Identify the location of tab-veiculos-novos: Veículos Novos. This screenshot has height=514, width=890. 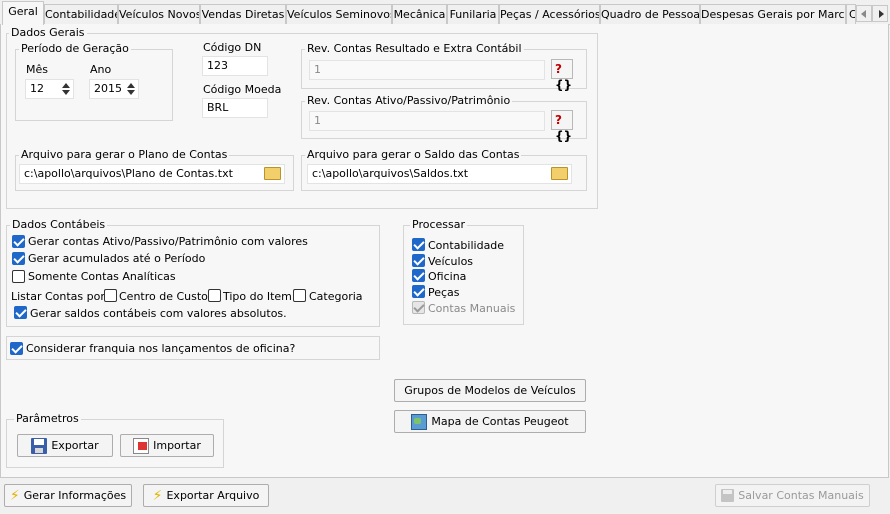
(159, 14).